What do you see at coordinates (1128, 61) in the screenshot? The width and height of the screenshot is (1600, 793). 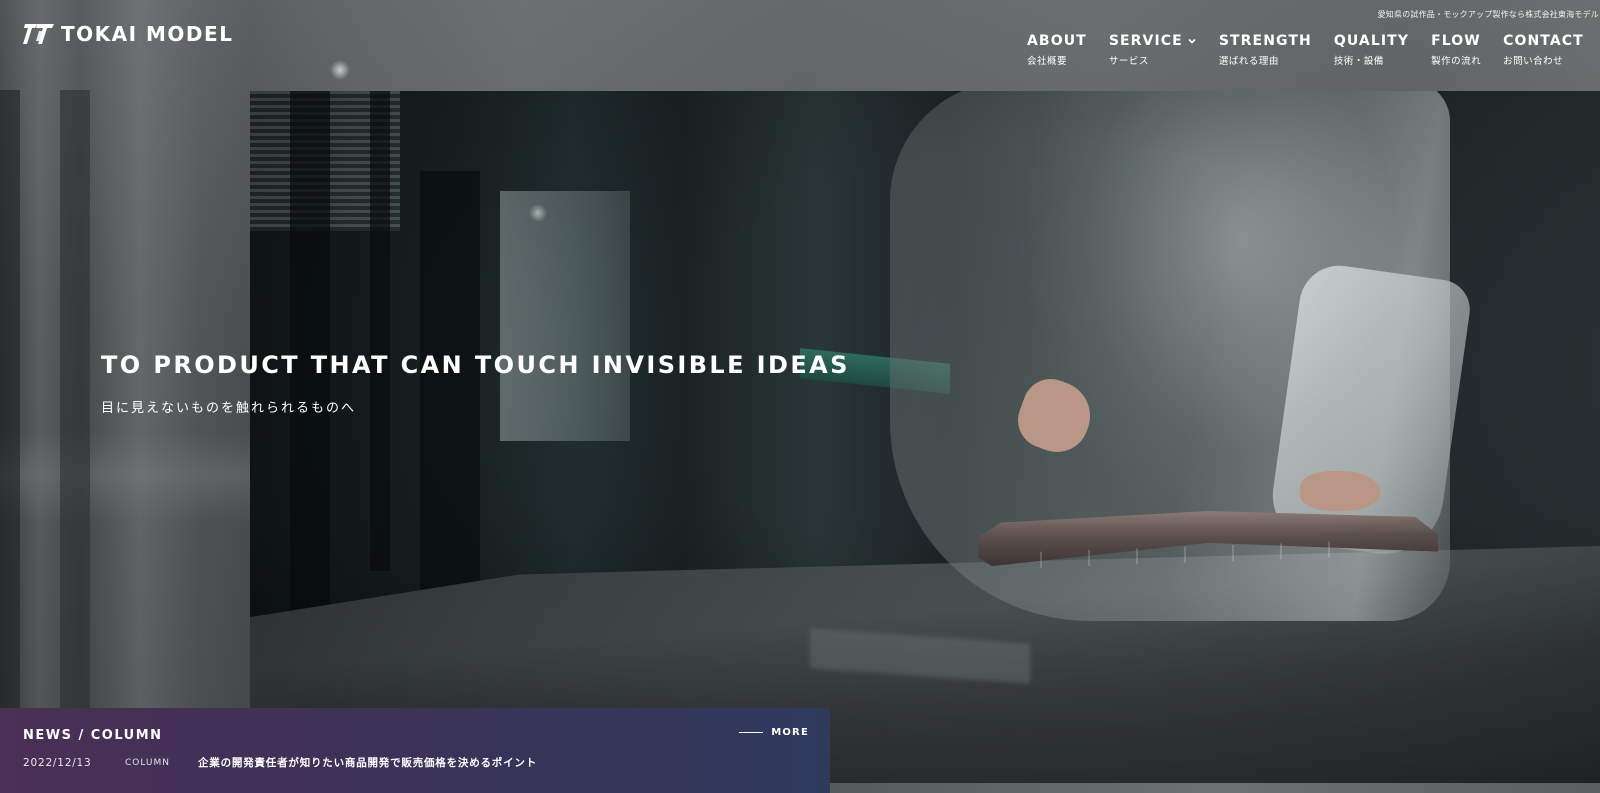 I see `nav-item-sublabel: サービス` at bounding box center [1128, 61].